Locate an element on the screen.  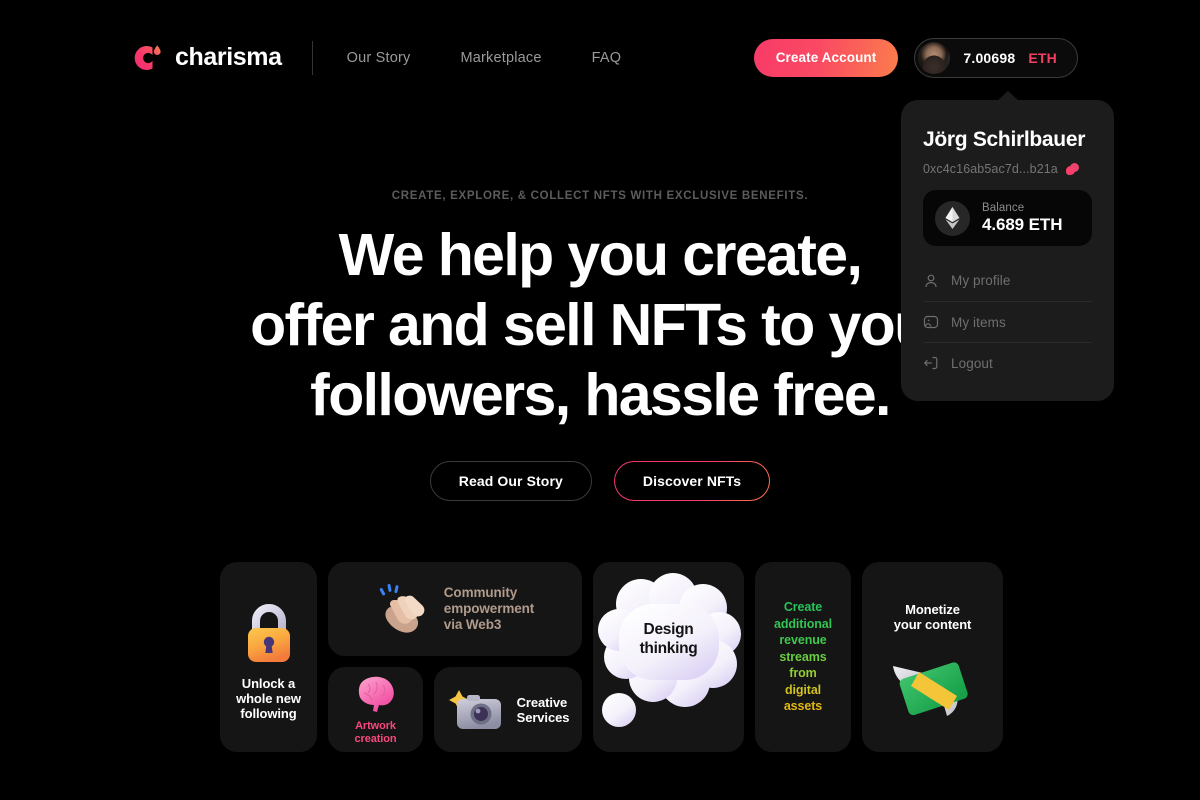
nav-item-marketplace: Marketplace is located at coordinates (500, 58).